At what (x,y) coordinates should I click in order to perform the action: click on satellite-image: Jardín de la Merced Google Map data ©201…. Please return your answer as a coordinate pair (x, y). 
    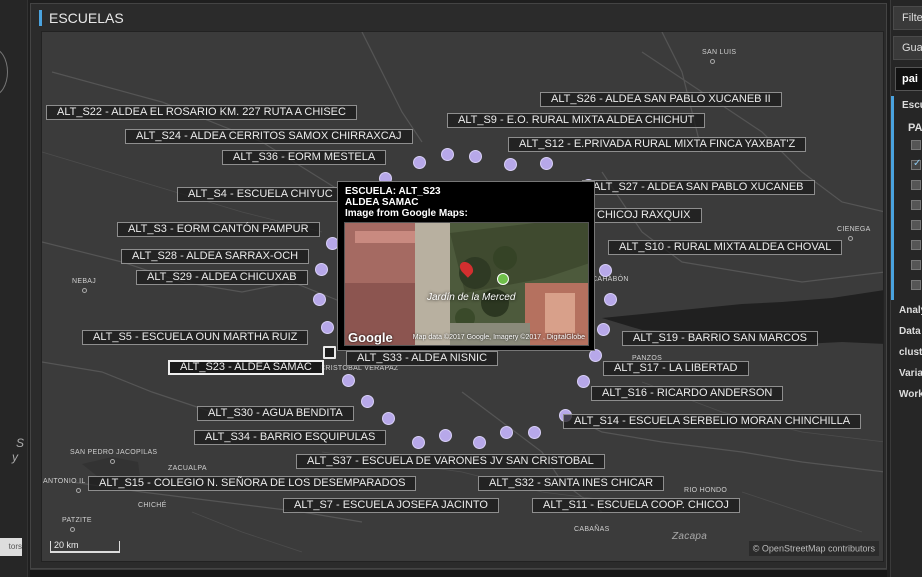
    Looking at the image, I should click on (466, 284).